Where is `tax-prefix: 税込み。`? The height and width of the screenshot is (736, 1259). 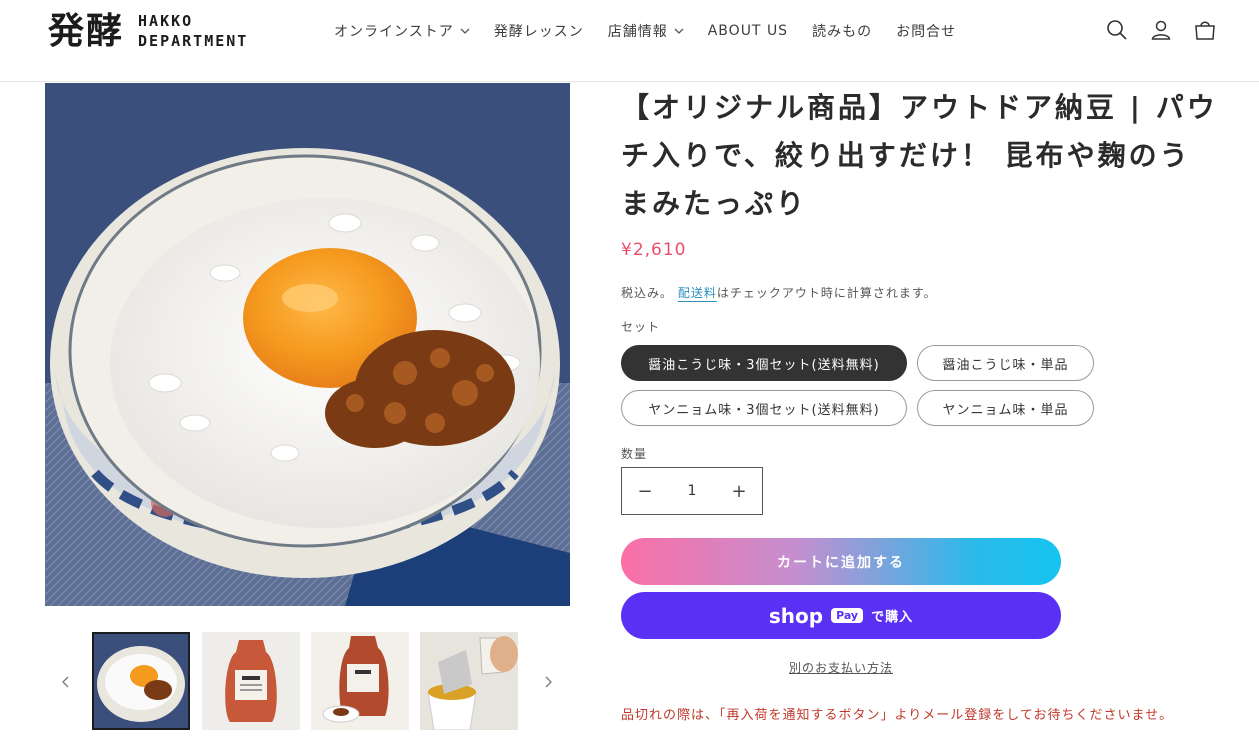 tax-prefix: 税込み。 is located at coordinates (647, 293).